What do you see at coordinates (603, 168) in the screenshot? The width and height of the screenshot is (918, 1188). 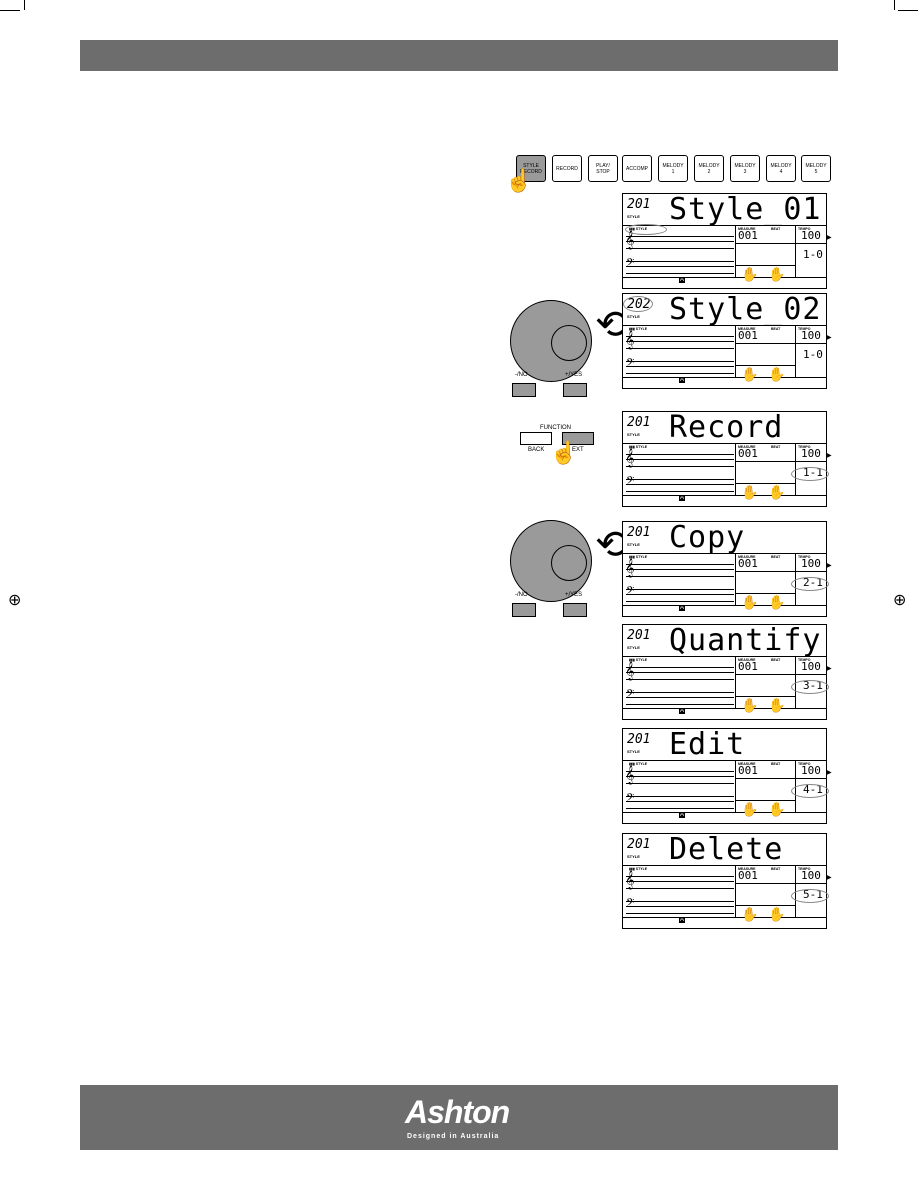 I see `panel-button: PLAY/ STOP` at bounding box center [603, 168].